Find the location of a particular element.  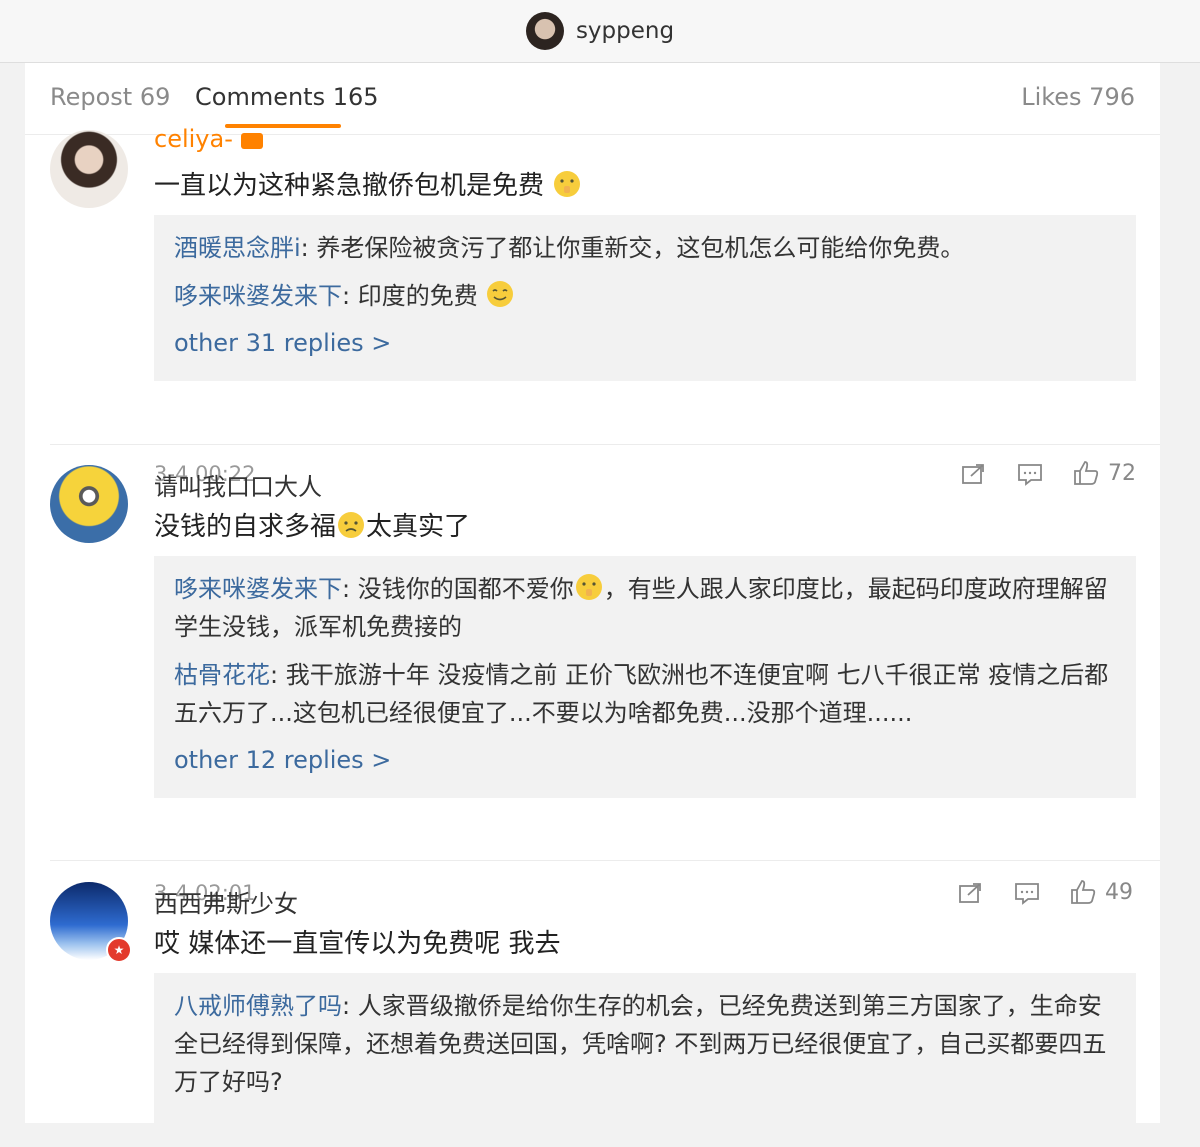

reply-item: 哆来咪婆发来下: 印度的免费 is located at coordinates (645, 296).